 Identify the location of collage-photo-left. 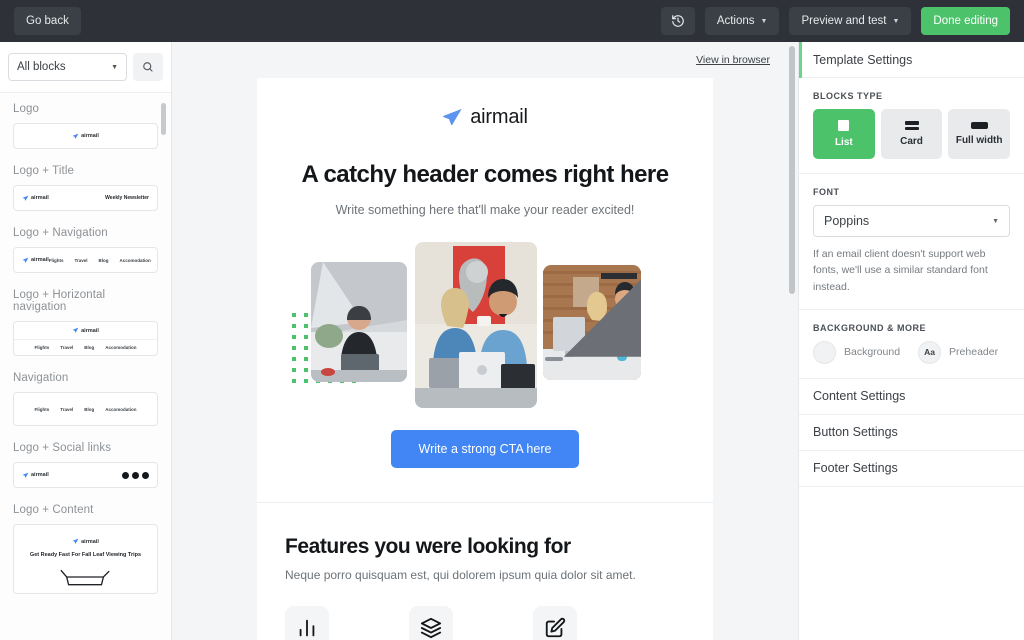
(359, 321).